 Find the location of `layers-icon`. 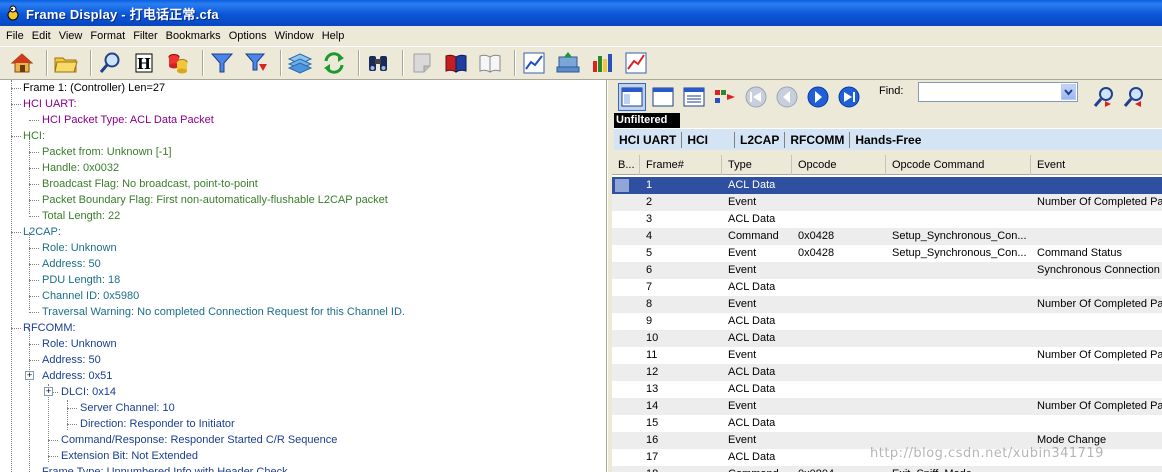

layers-icon is located at coordinates (300, 63).